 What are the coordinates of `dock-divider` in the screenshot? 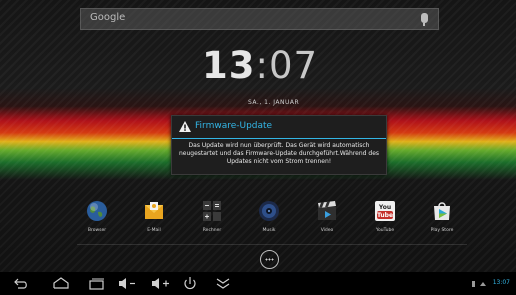 It's located at (272, 244).